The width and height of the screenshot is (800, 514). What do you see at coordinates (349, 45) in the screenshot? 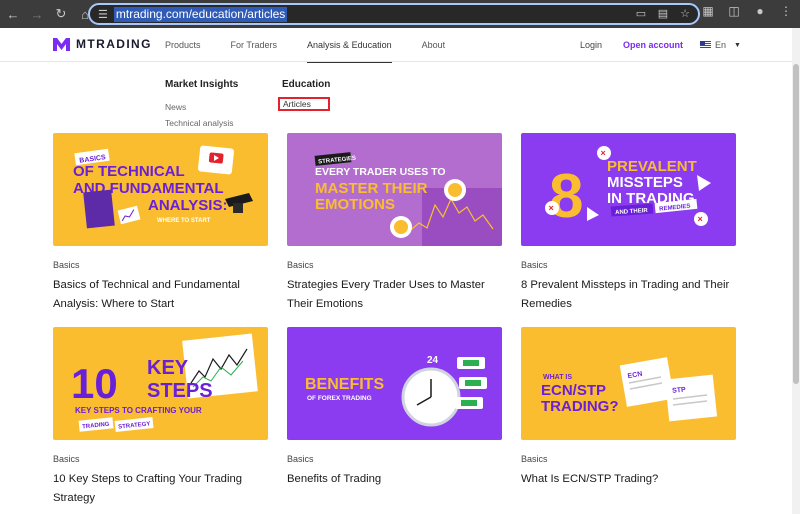
I see `nav-analysis-education: Analysis & Education` at bounding box center [349, 45].